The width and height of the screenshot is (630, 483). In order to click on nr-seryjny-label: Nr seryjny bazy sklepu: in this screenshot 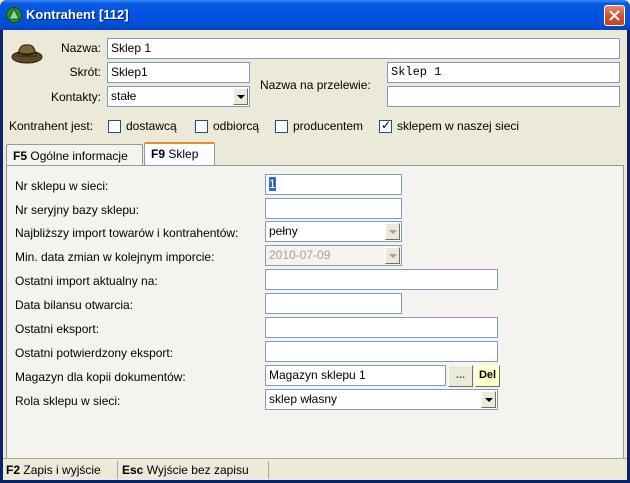, I will do `click(77, 210)`.